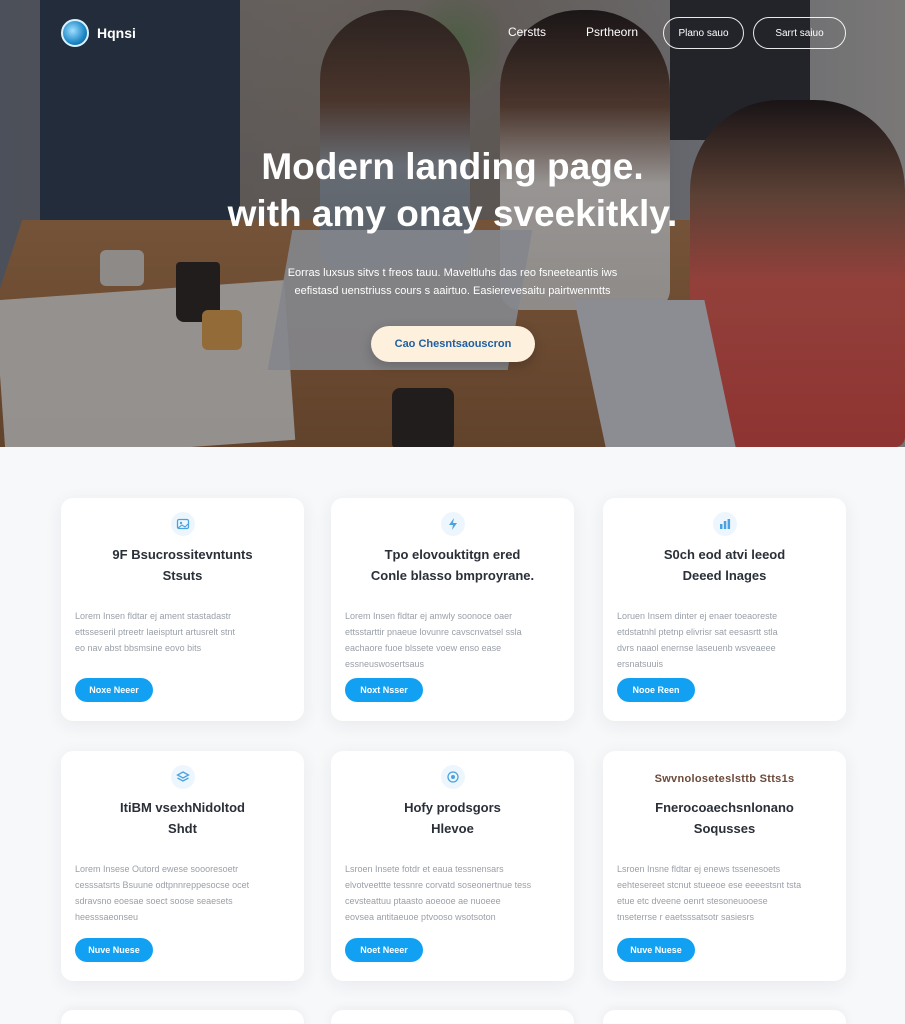 The image size is (905, 1024). I want to click on card-text-line: dvrs naaol enernse laseuenb wsveaeee, so click(696, 648).